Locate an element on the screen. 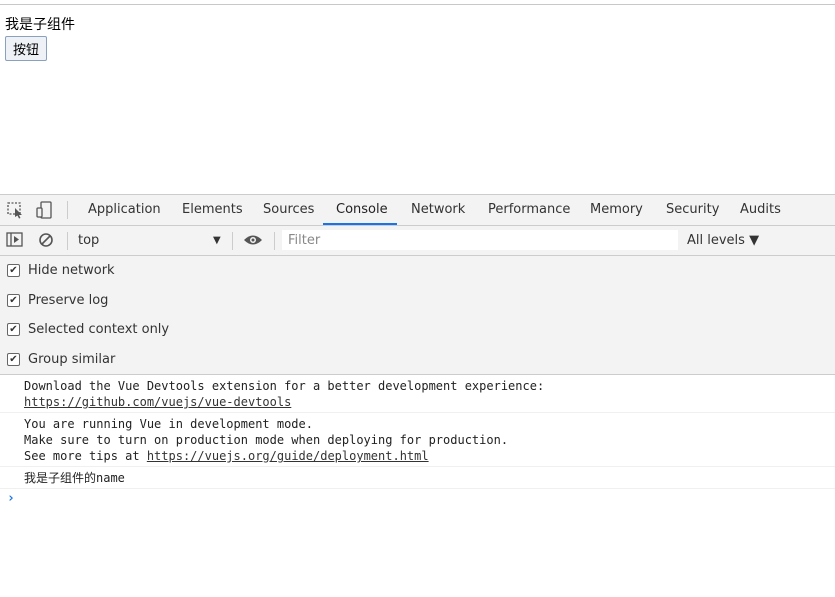  tab-memory: Memory is located at coordinates (616, 210).